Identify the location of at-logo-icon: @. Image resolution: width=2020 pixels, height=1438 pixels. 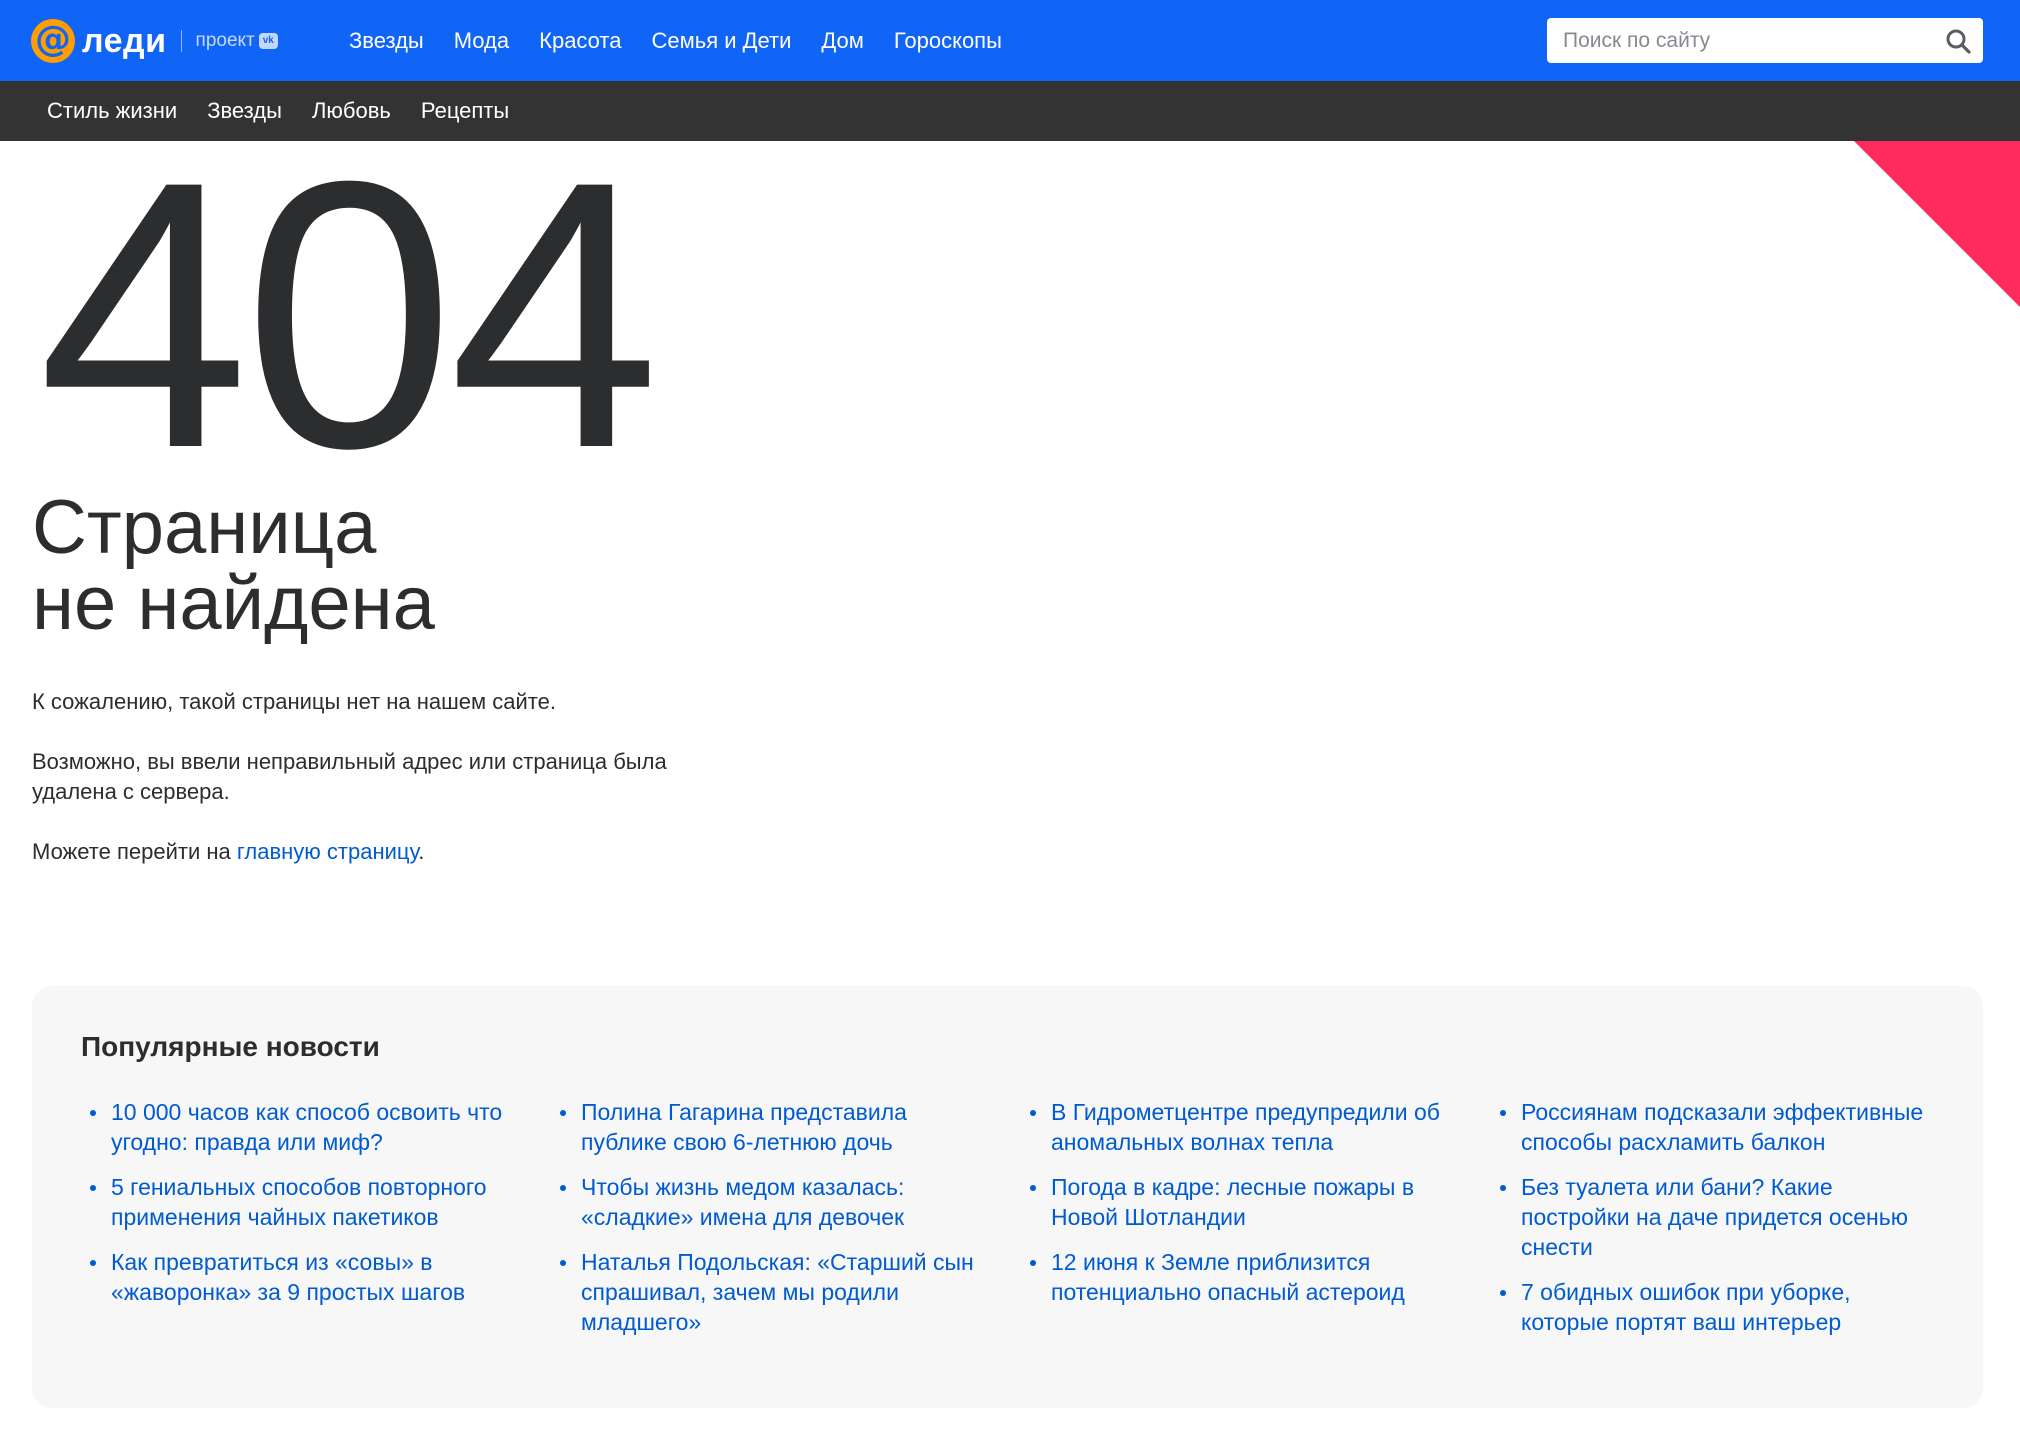
(53, 41).